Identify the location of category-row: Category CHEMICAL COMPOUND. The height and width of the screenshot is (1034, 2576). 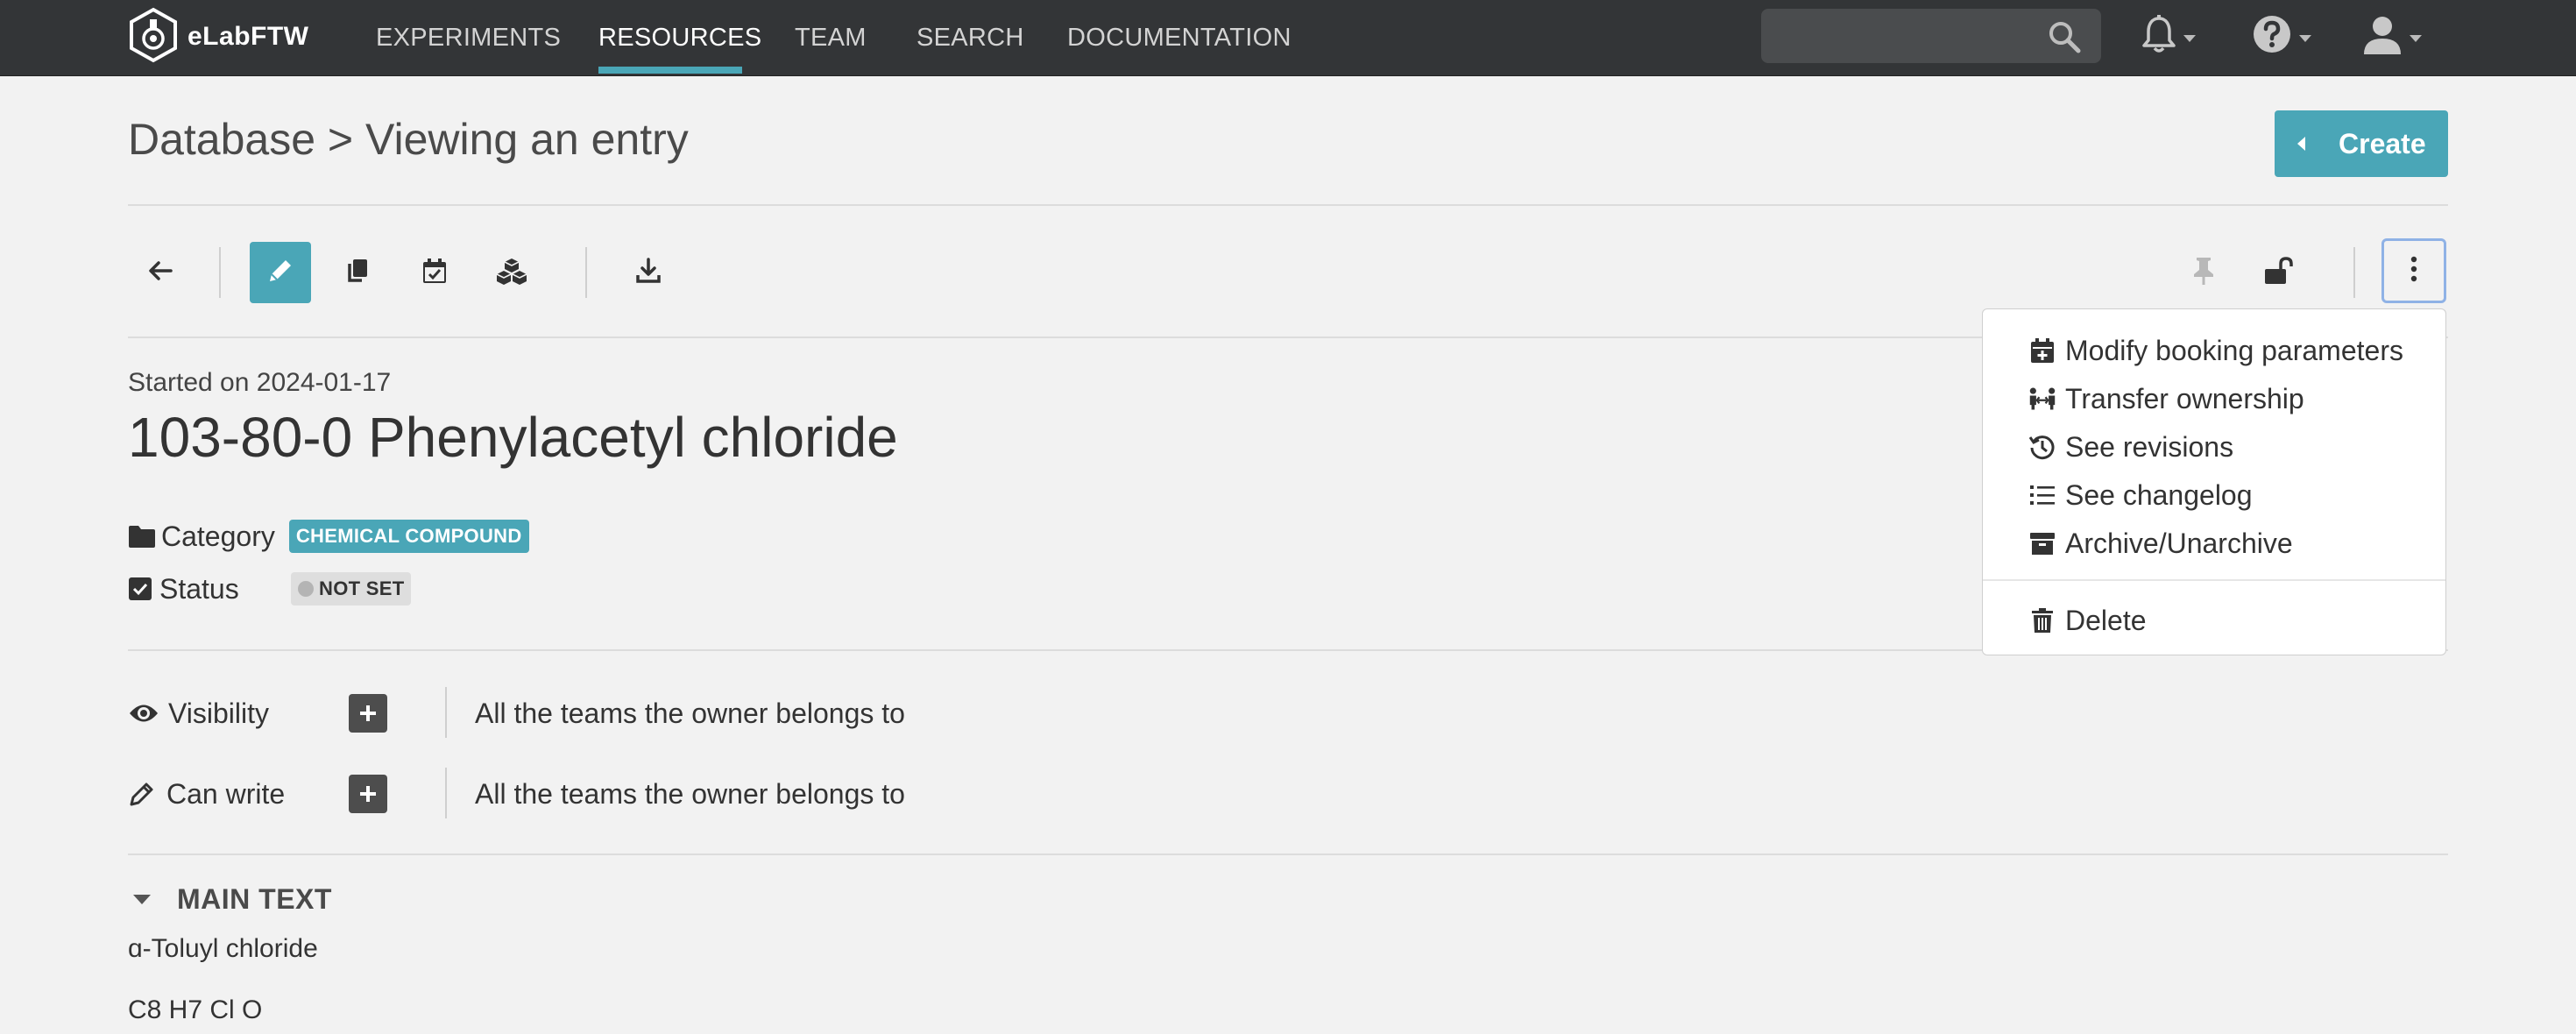
(328, 536).